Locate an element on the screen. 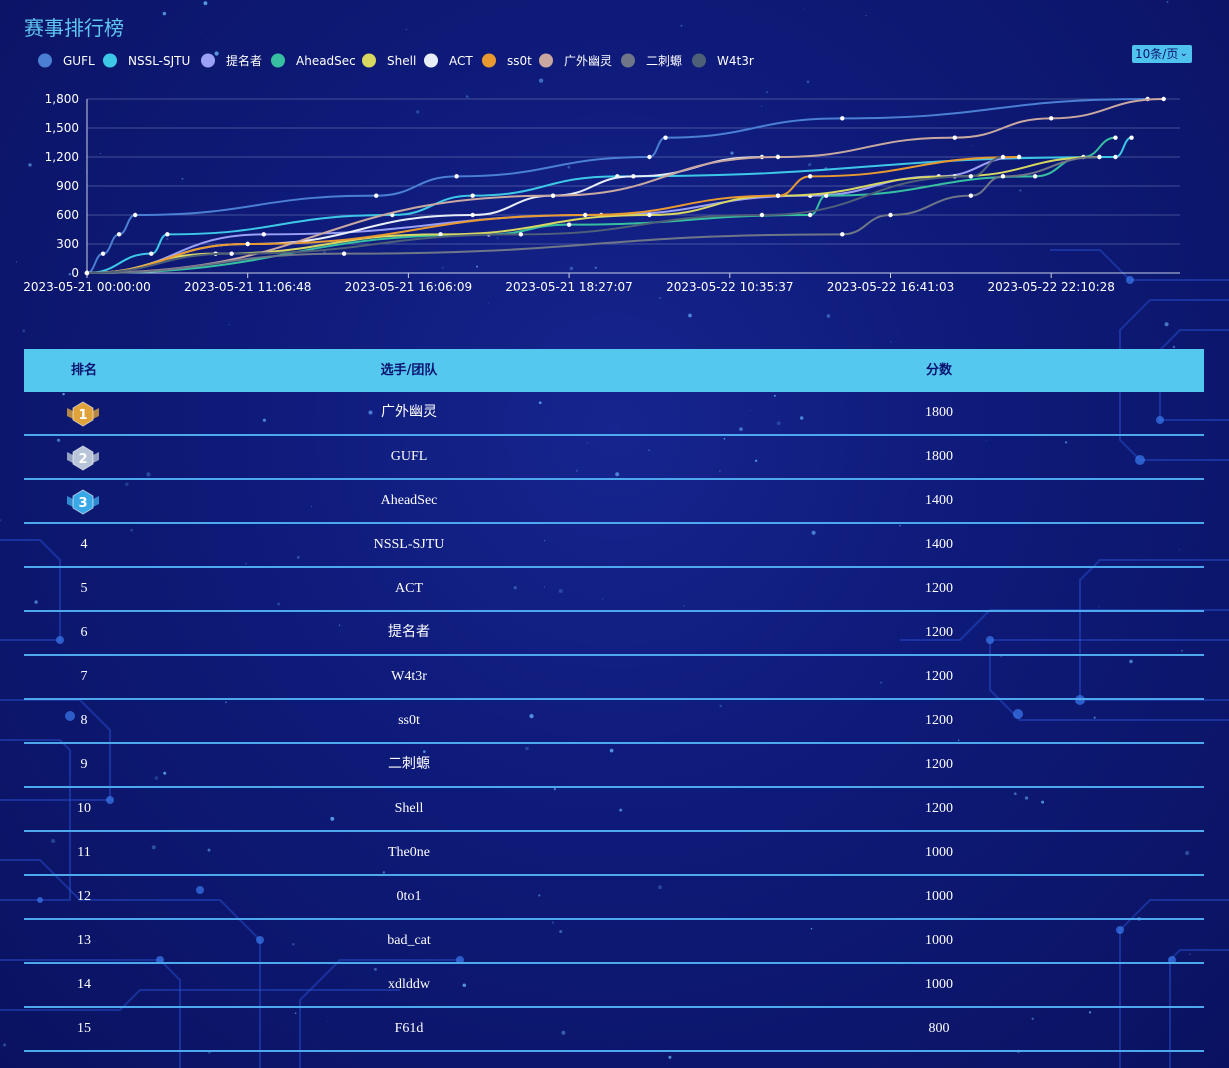 The width and height of the screenshot is (1229, 1068). team-cell: F61d is located at coordinates (409, 1028).